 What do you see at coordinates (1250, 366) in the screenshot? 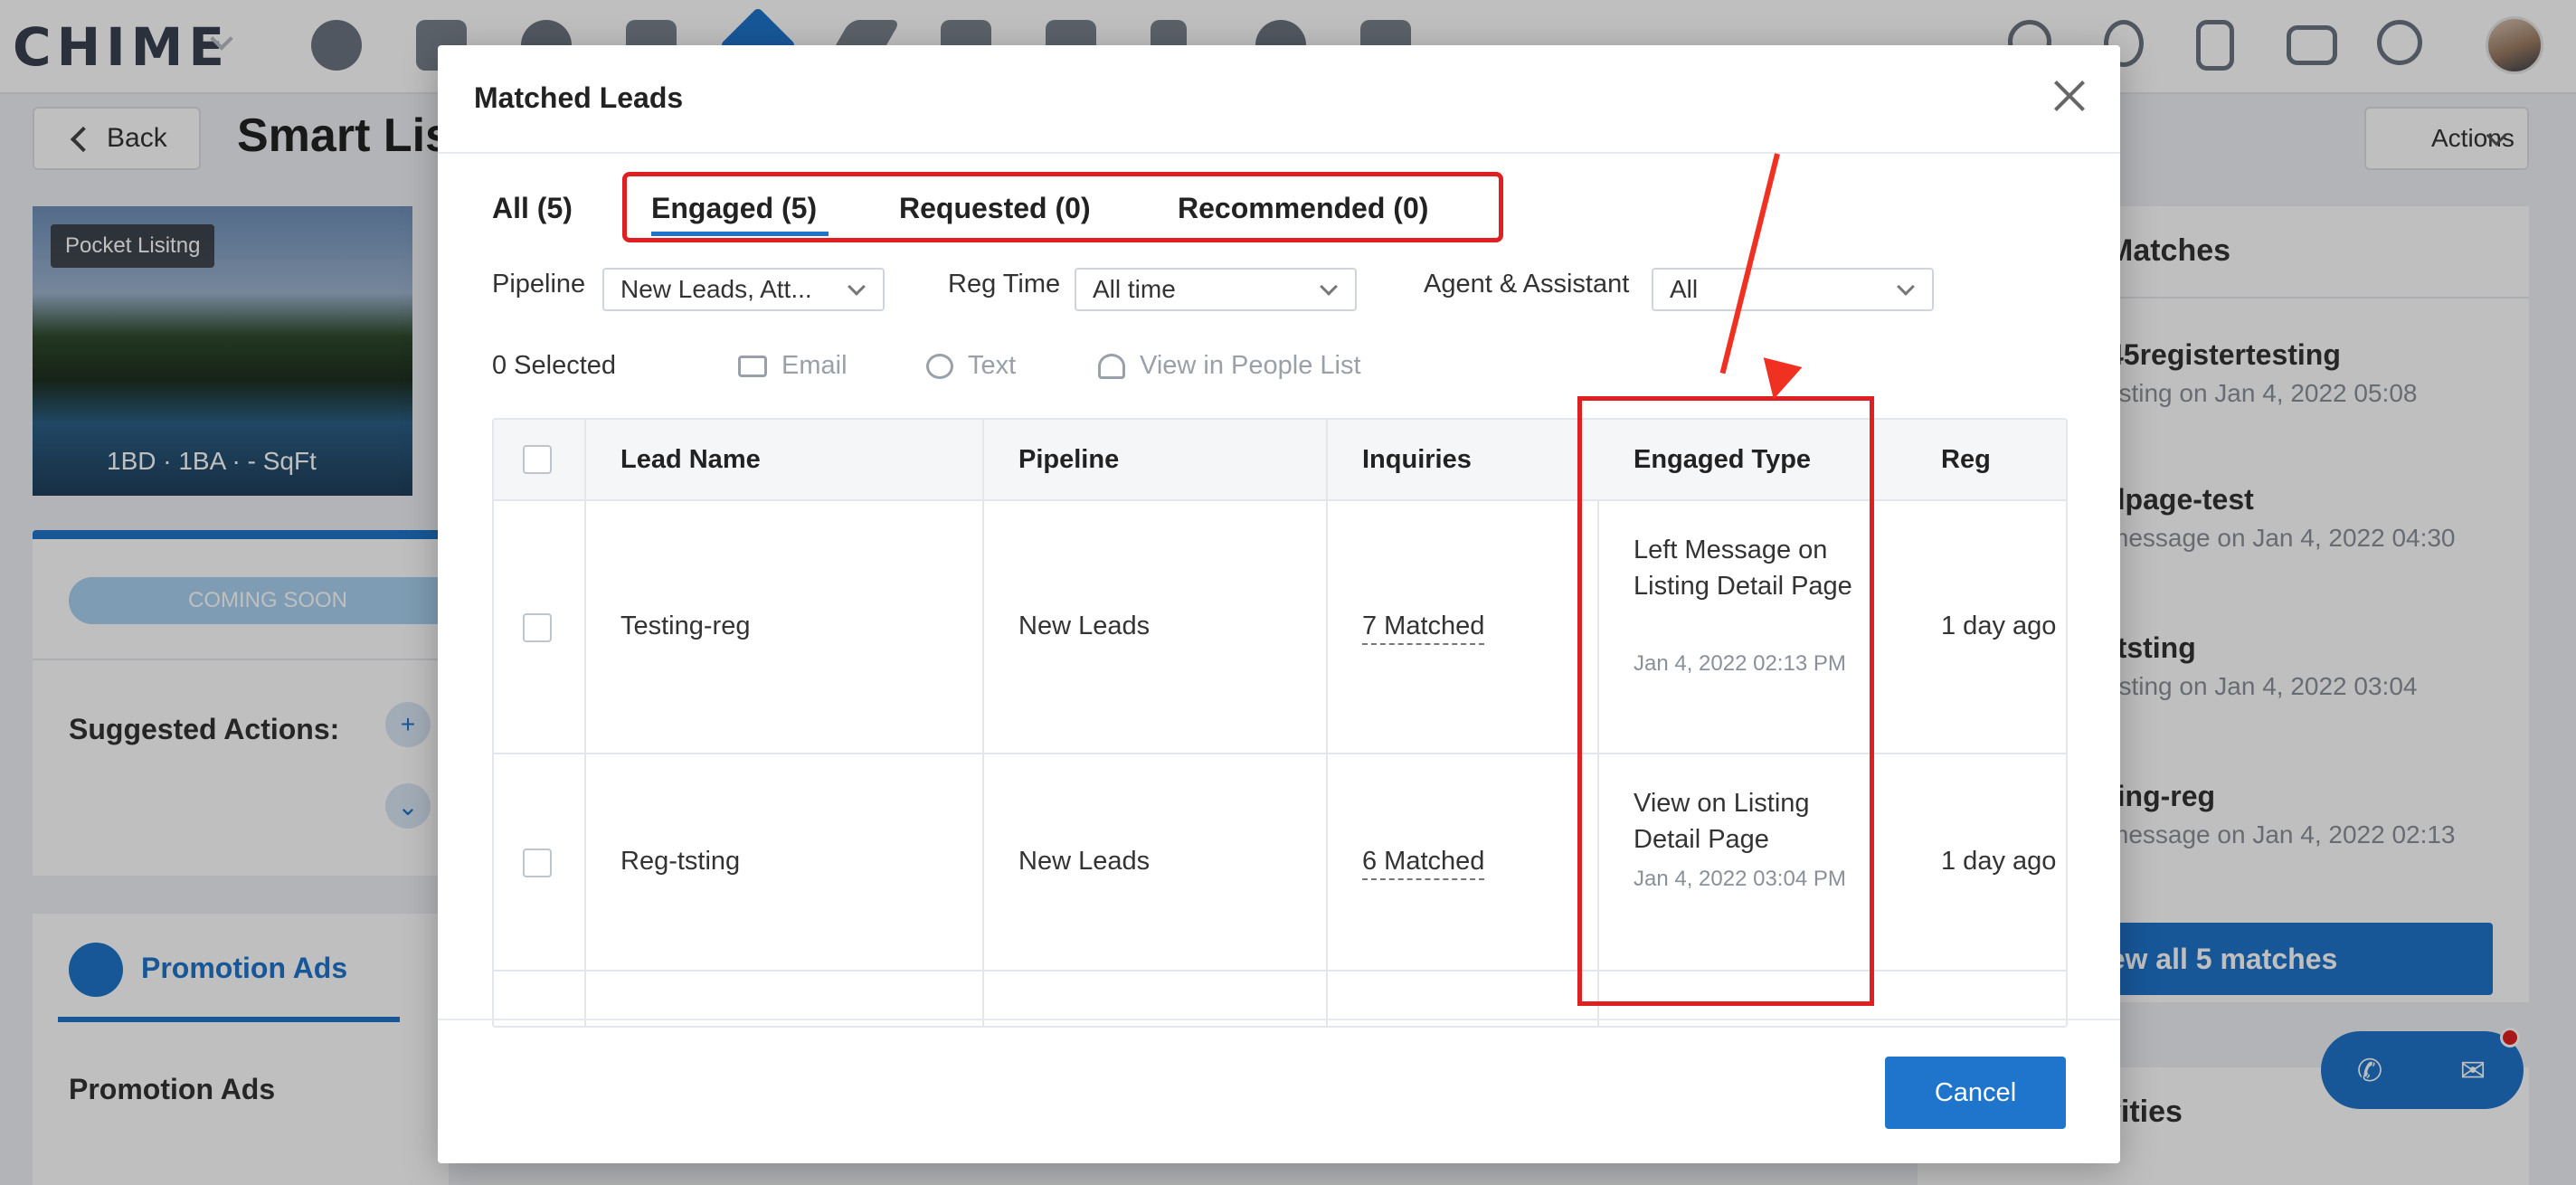
I see `view-in-people-list-label: View in People List` at bounding box center [1250, 366].